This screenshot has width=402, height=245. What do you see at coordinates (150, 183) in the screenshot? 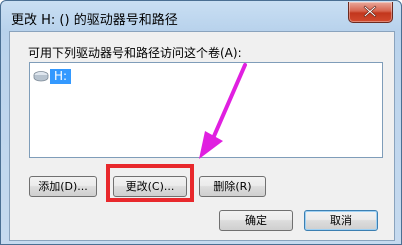
I see `highlight-box` at bounding box center [150, 183].